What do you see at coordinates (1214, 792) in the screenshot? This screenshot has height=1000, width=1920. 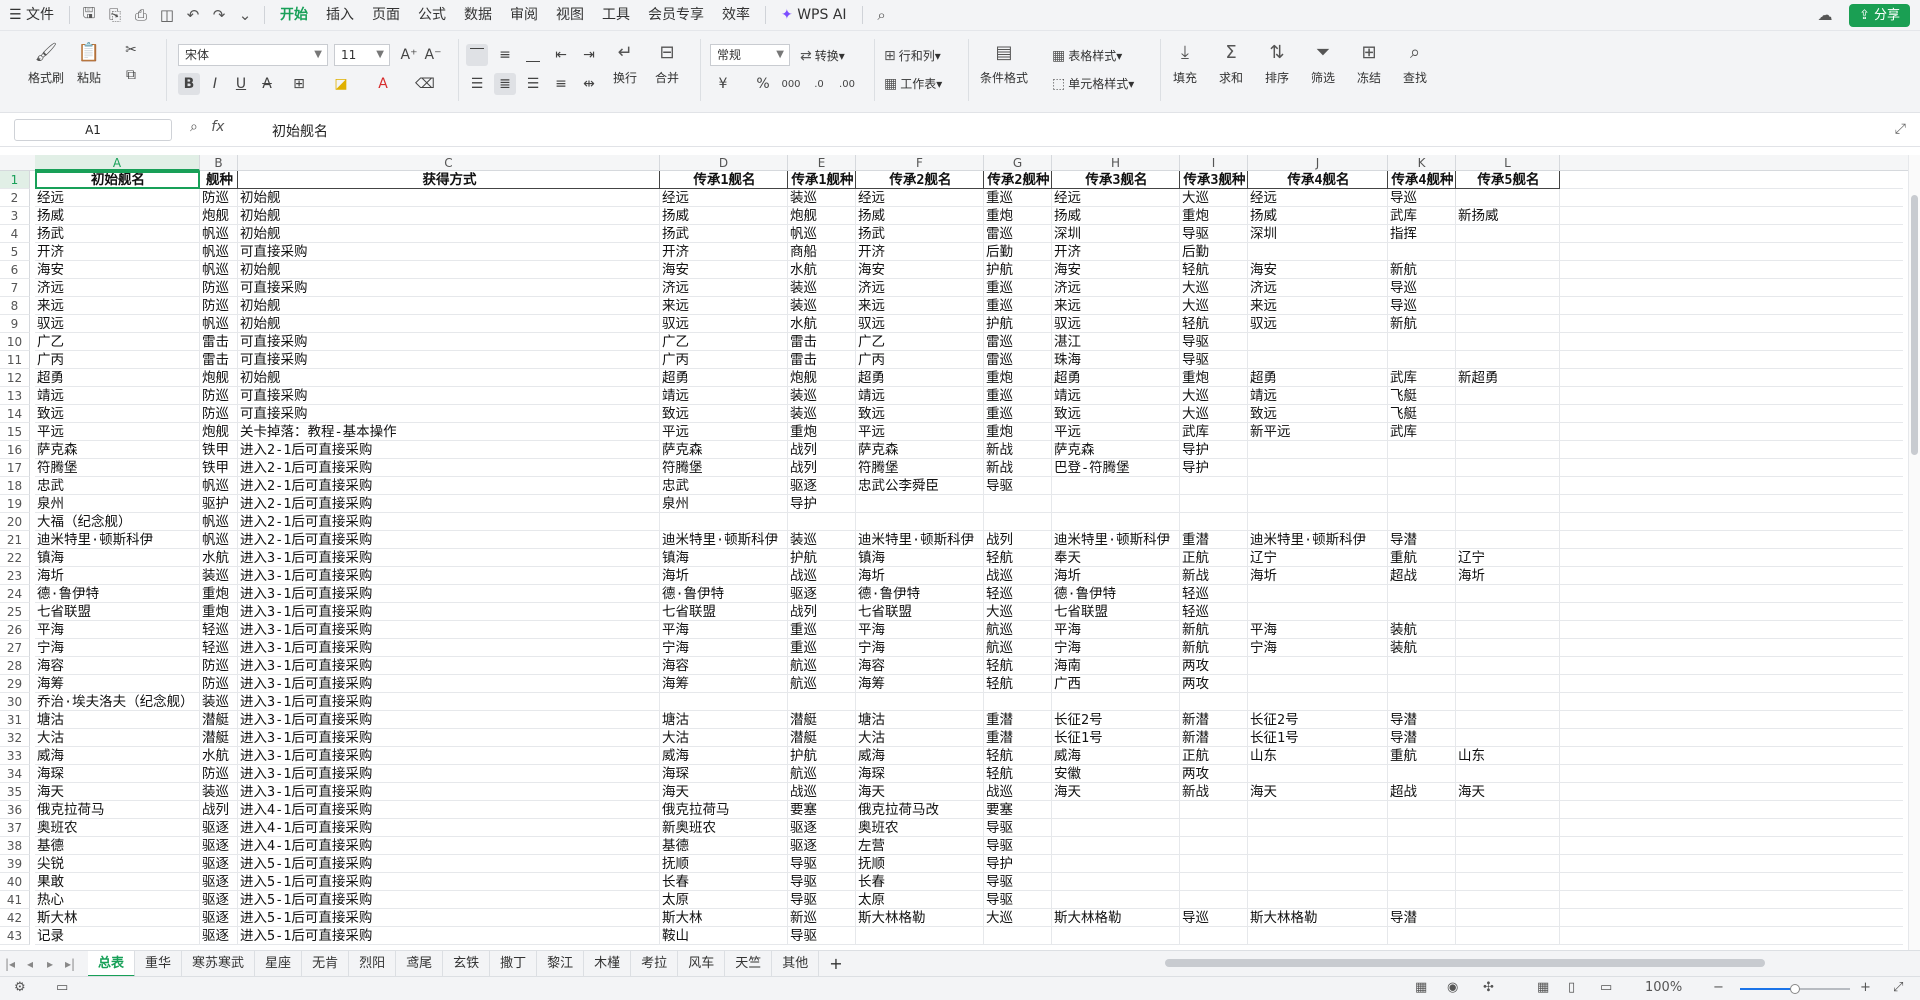 I see `cell-I35: 新战` at bounding box center [1214, 792].